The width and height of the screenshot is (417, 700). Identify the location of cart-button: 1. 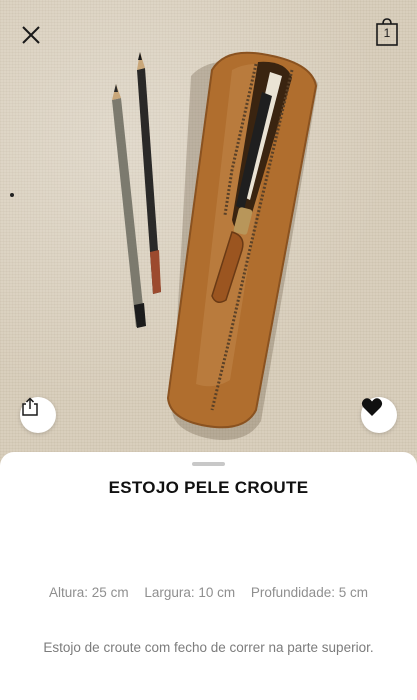
(387, 33).